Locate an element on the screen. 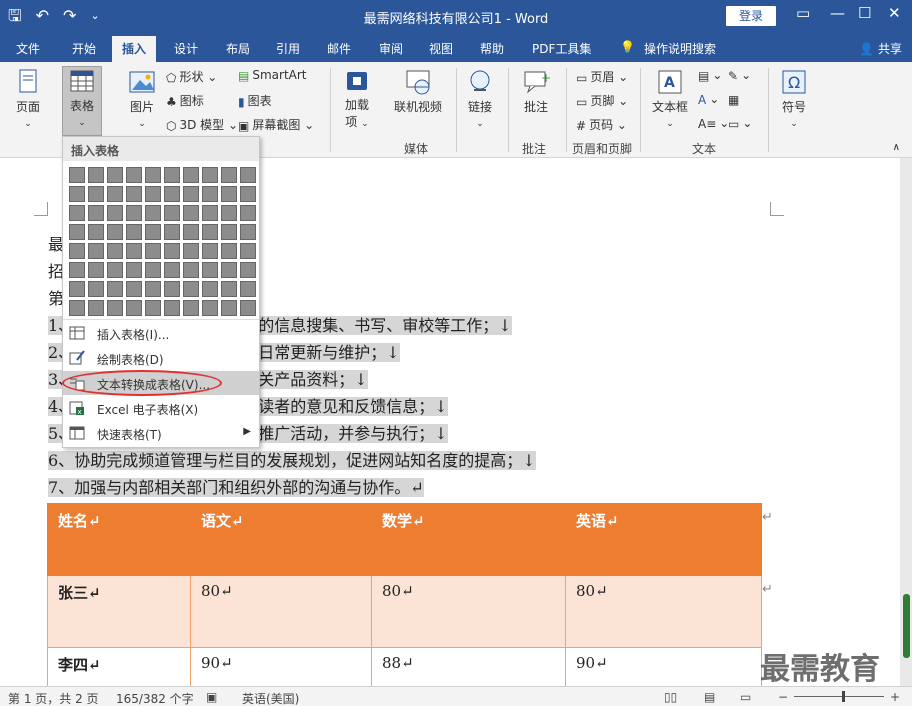 This screenshot has width=912, height=706. login-button: 登录 is located at coordinates (751, 16).